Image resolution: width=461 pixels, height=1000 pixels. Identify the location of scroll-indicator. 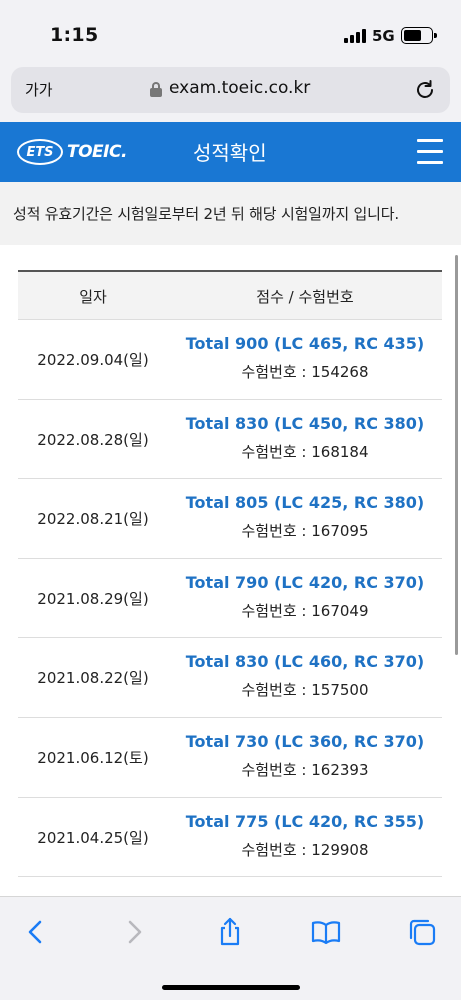
(456, 455).